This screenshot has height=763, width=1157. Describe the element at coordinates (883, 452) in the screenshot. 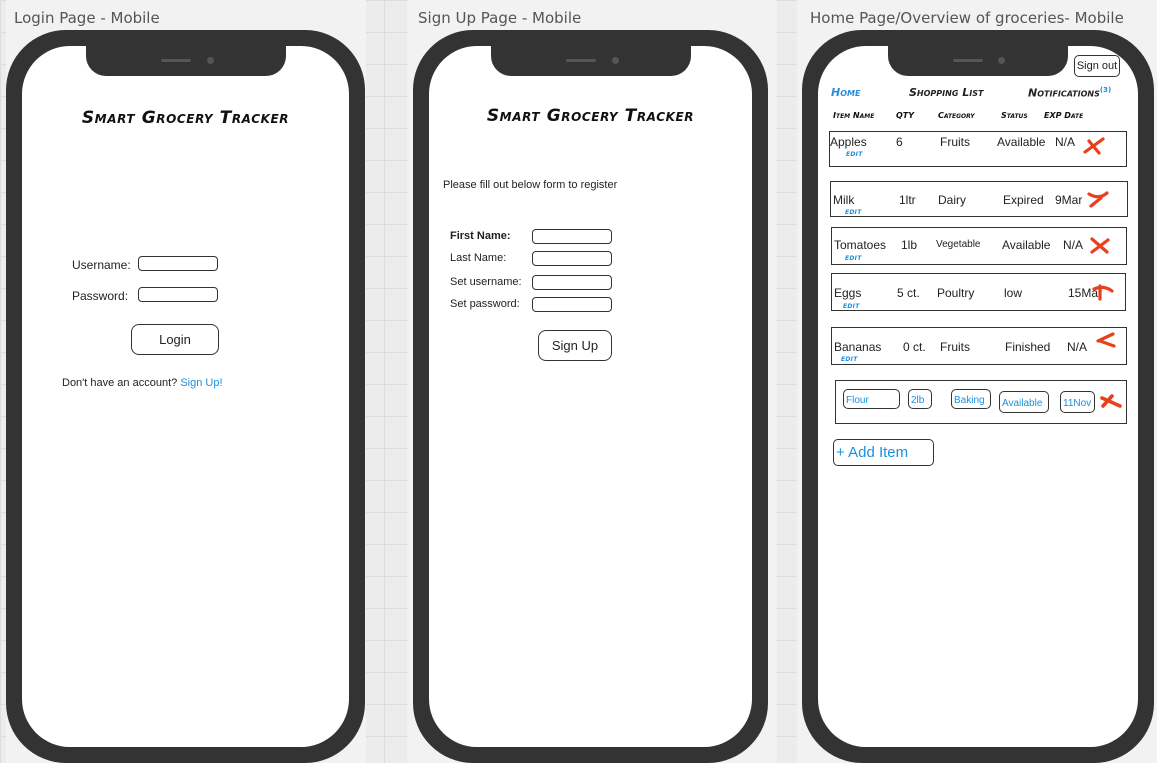

I see `add-item-button: + Add Item` at that location.